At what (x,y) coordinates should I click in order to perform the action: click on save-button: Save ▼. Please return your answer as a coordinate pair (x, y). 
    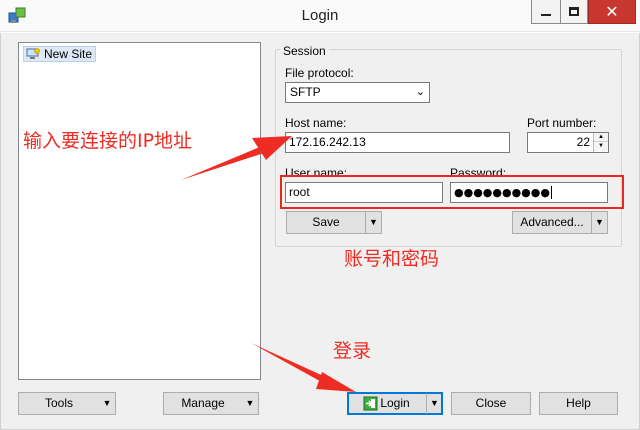
    Looking at the image, I should click on (334, 222).